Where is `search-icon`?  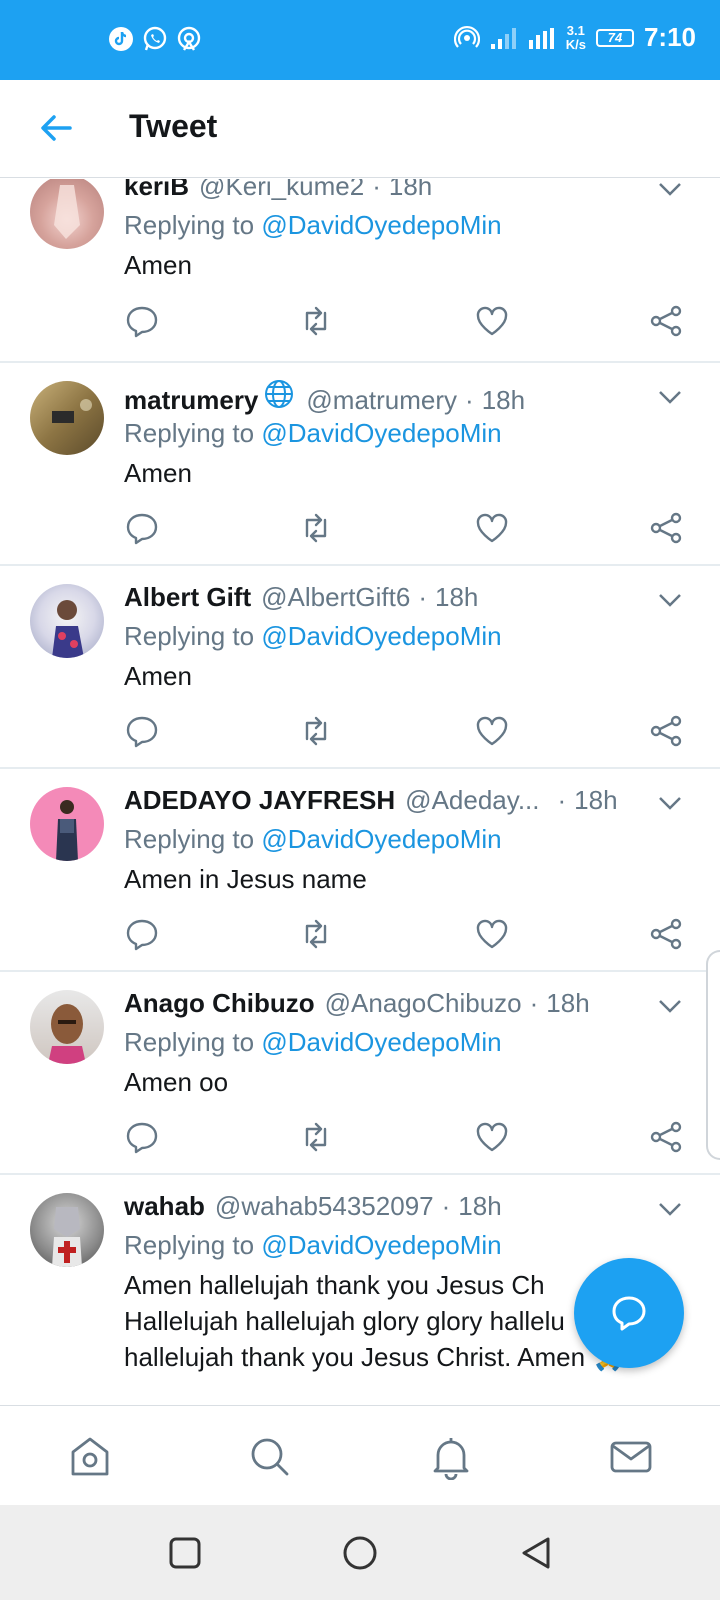
search-icon is located at coordinates (270, 1457).